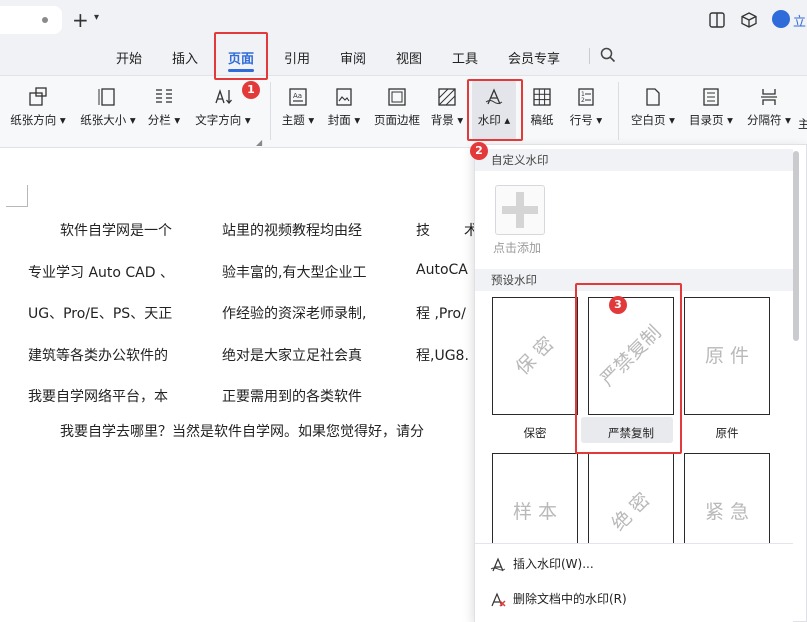 The height and width of the screenshot is (622, 807). What do you see at coordinates (185, 57) in the screenshot?
I see `tab-insert: 插入` at bounding box center [185, 57].